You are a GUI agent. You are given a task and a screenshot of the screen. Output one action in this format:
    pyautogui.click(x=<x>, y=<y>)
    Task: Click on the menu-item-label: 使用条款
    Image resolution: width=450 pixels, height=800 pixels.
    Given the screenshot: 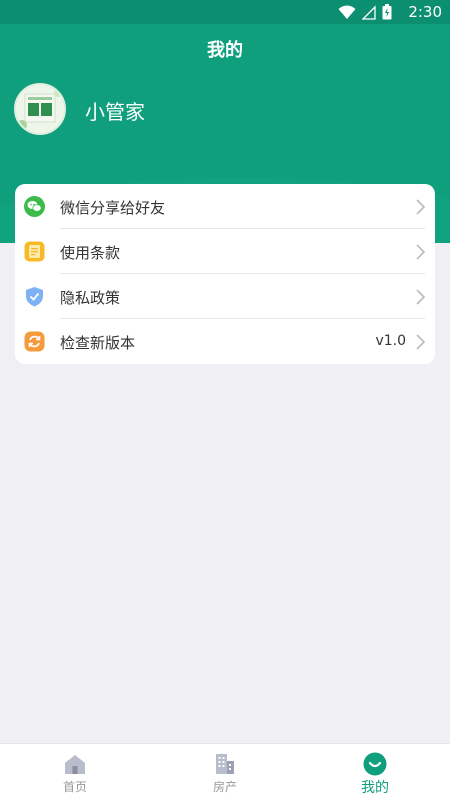 What is the action you would take?
    pyautogui.click(x=90, y=253)
    